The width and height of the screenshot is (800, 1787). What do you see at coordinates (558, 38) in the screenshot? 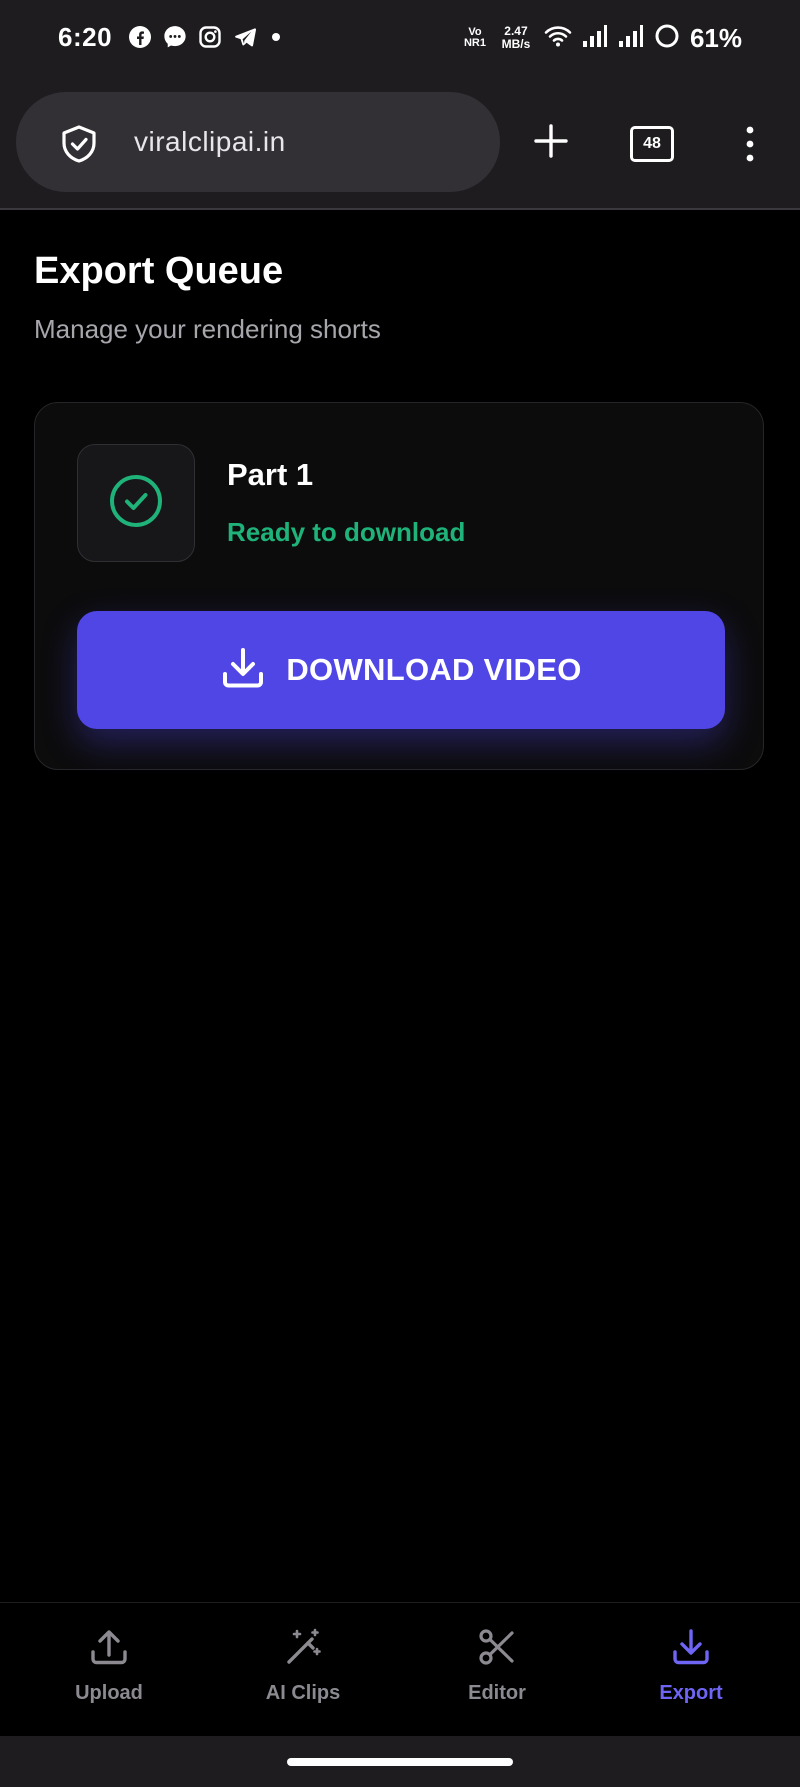
I see `wifi-icon` at bounding box center [558, 38].